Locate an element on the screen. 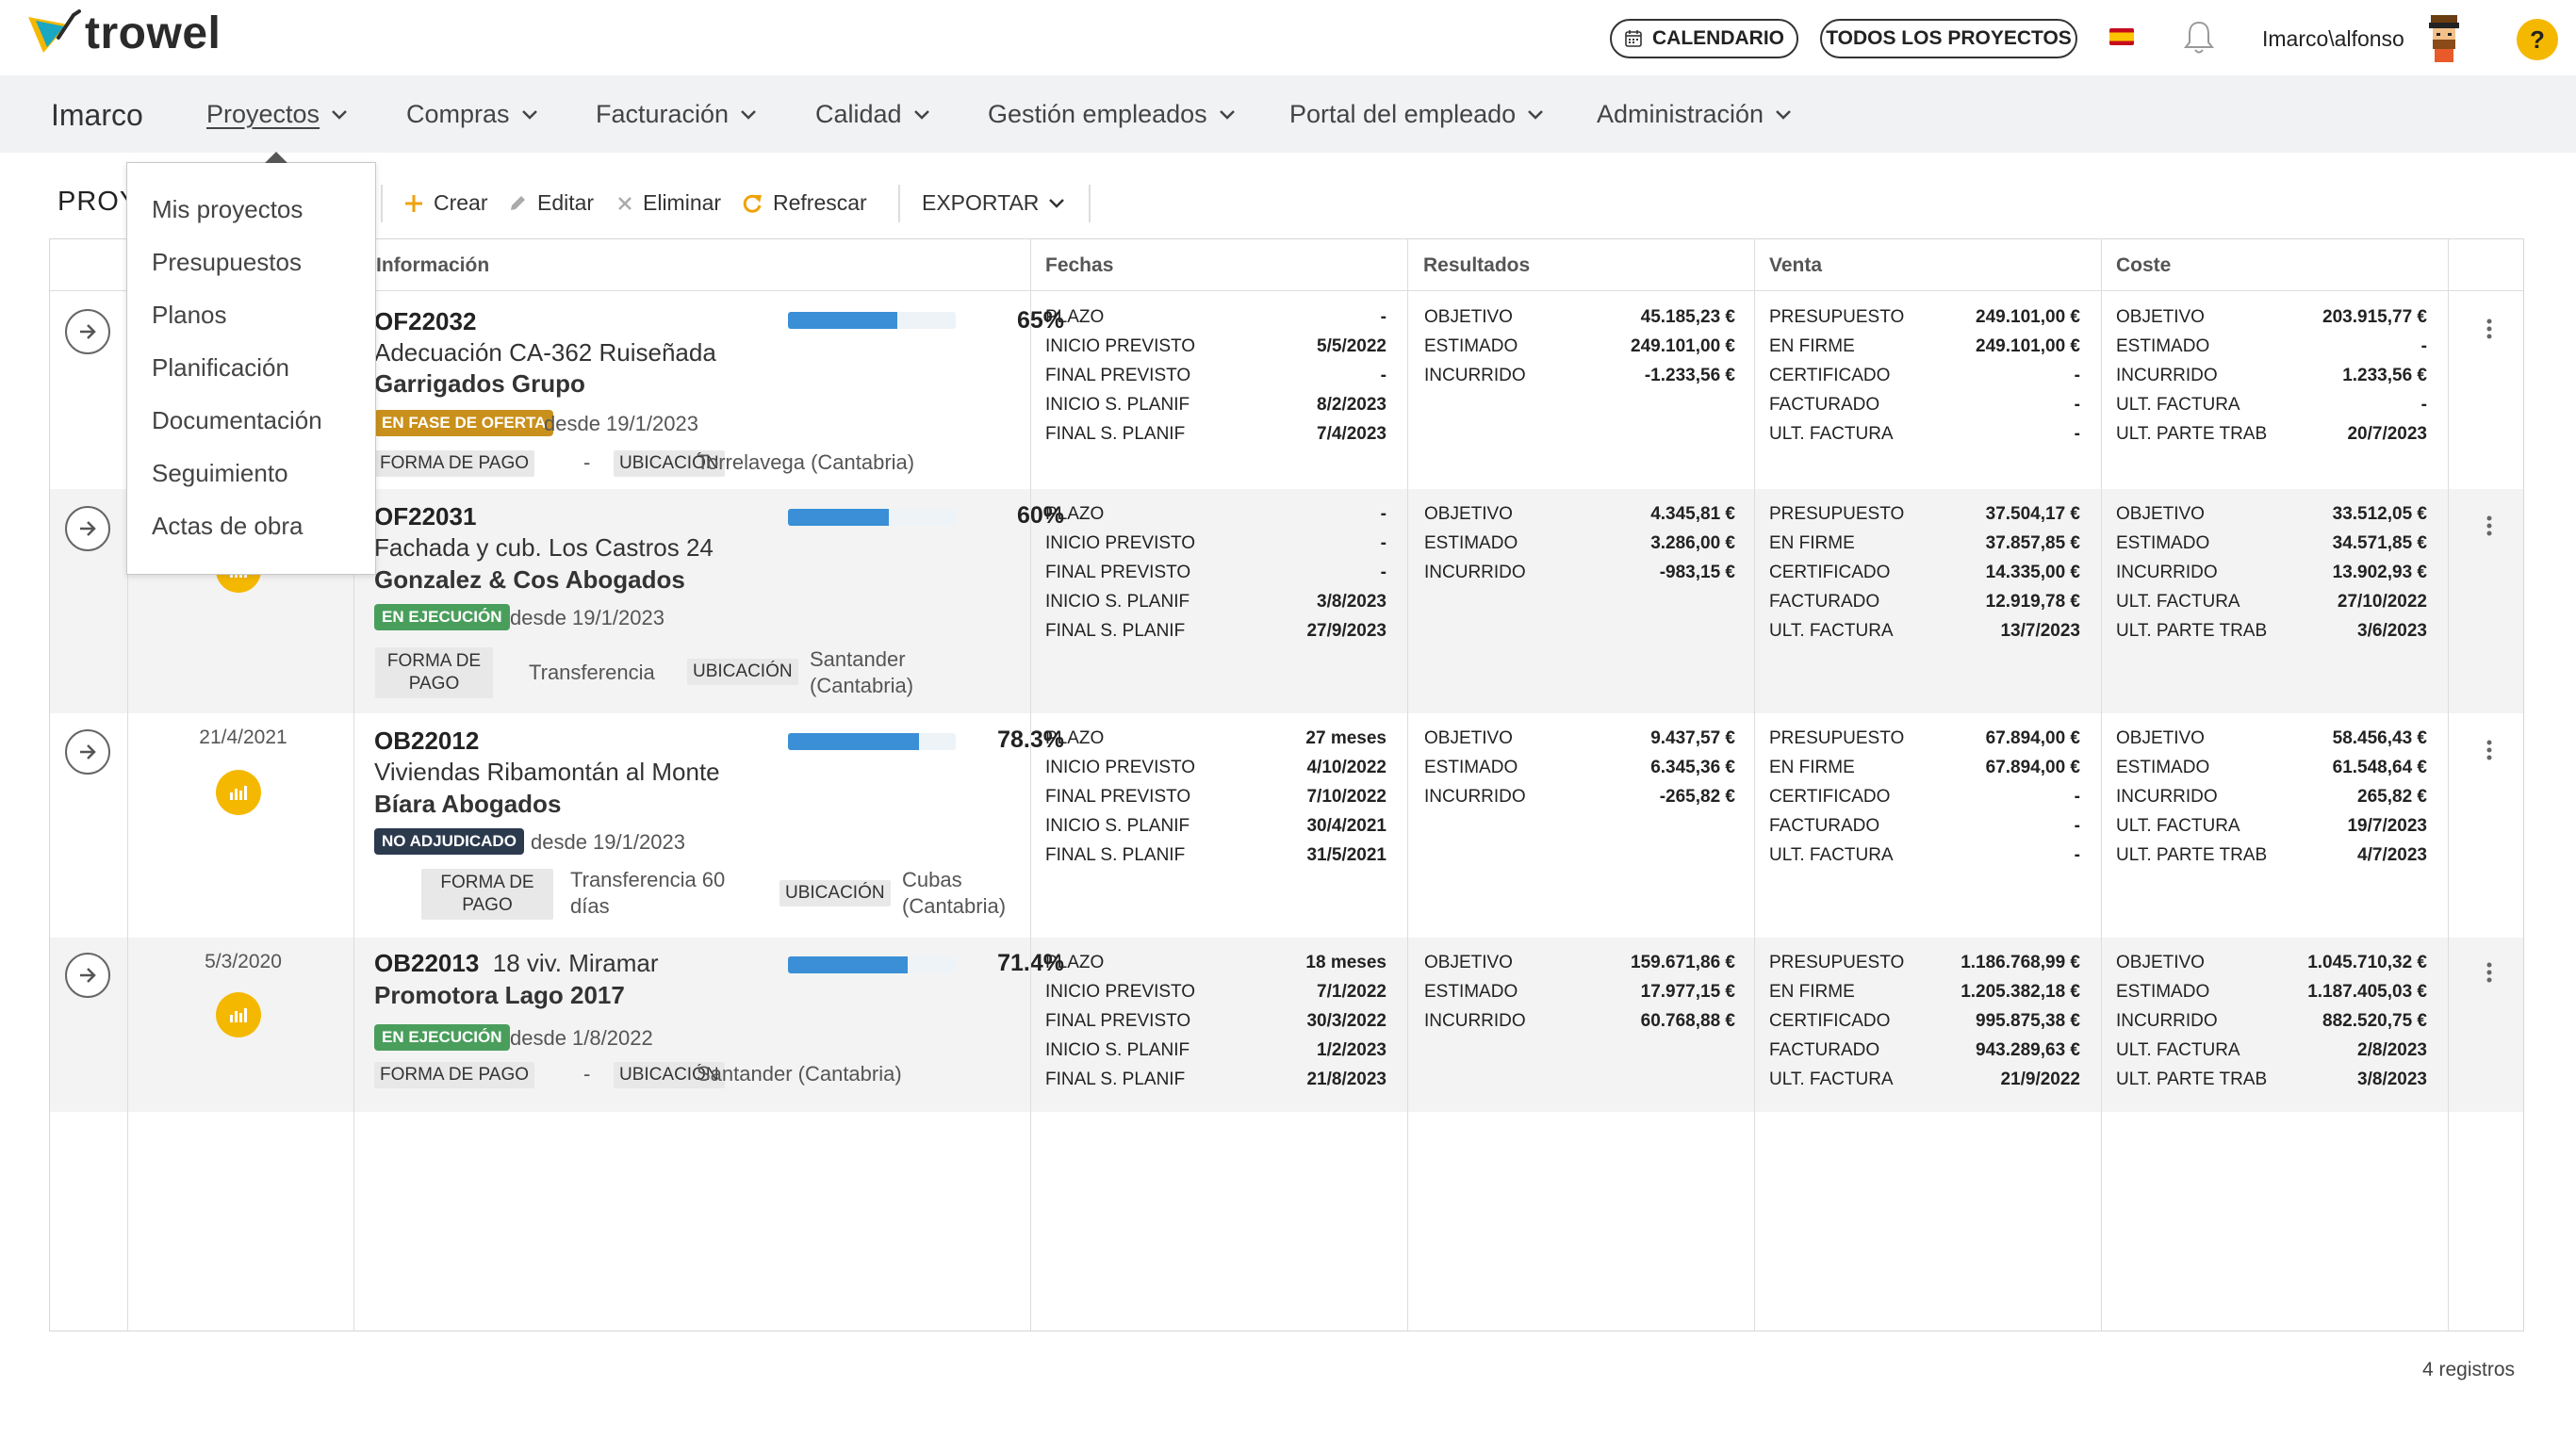 This screenshot has height=1437, width=2576. menu-item-planificacion: Planificación is located at coordinates (220, 368).